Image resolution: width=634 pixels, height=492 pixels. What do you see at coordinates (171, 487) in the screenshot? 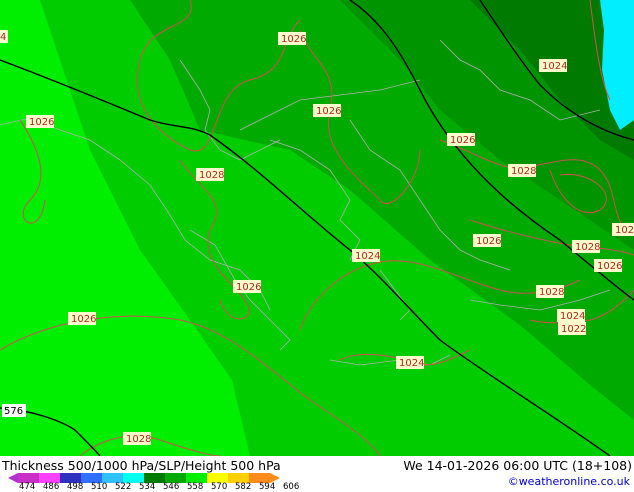
I see `scale-tick: 546` at bounding box center [171, 487].